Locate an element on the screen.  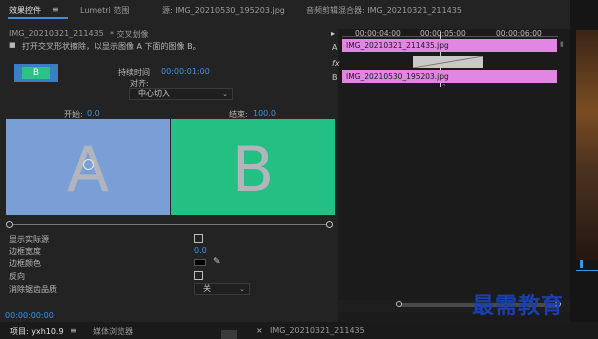
clip-a-label: IMG_20210321_211435.jpg is located at coordinates (397, 45).